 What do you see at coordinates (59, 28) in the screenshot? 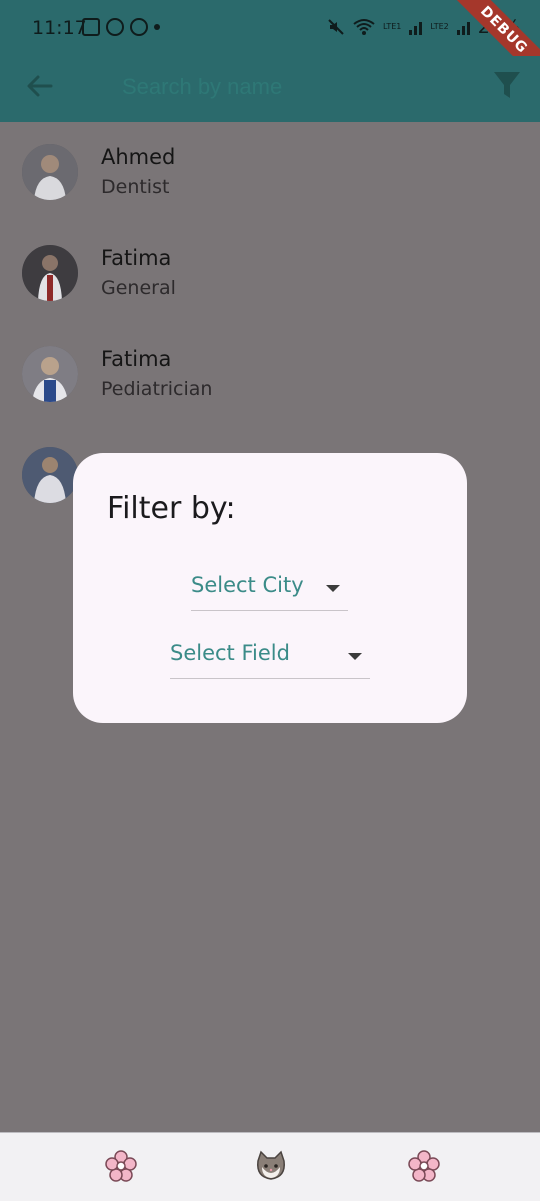
I see `status-time: 11:17` at bounding box center [59, 28].